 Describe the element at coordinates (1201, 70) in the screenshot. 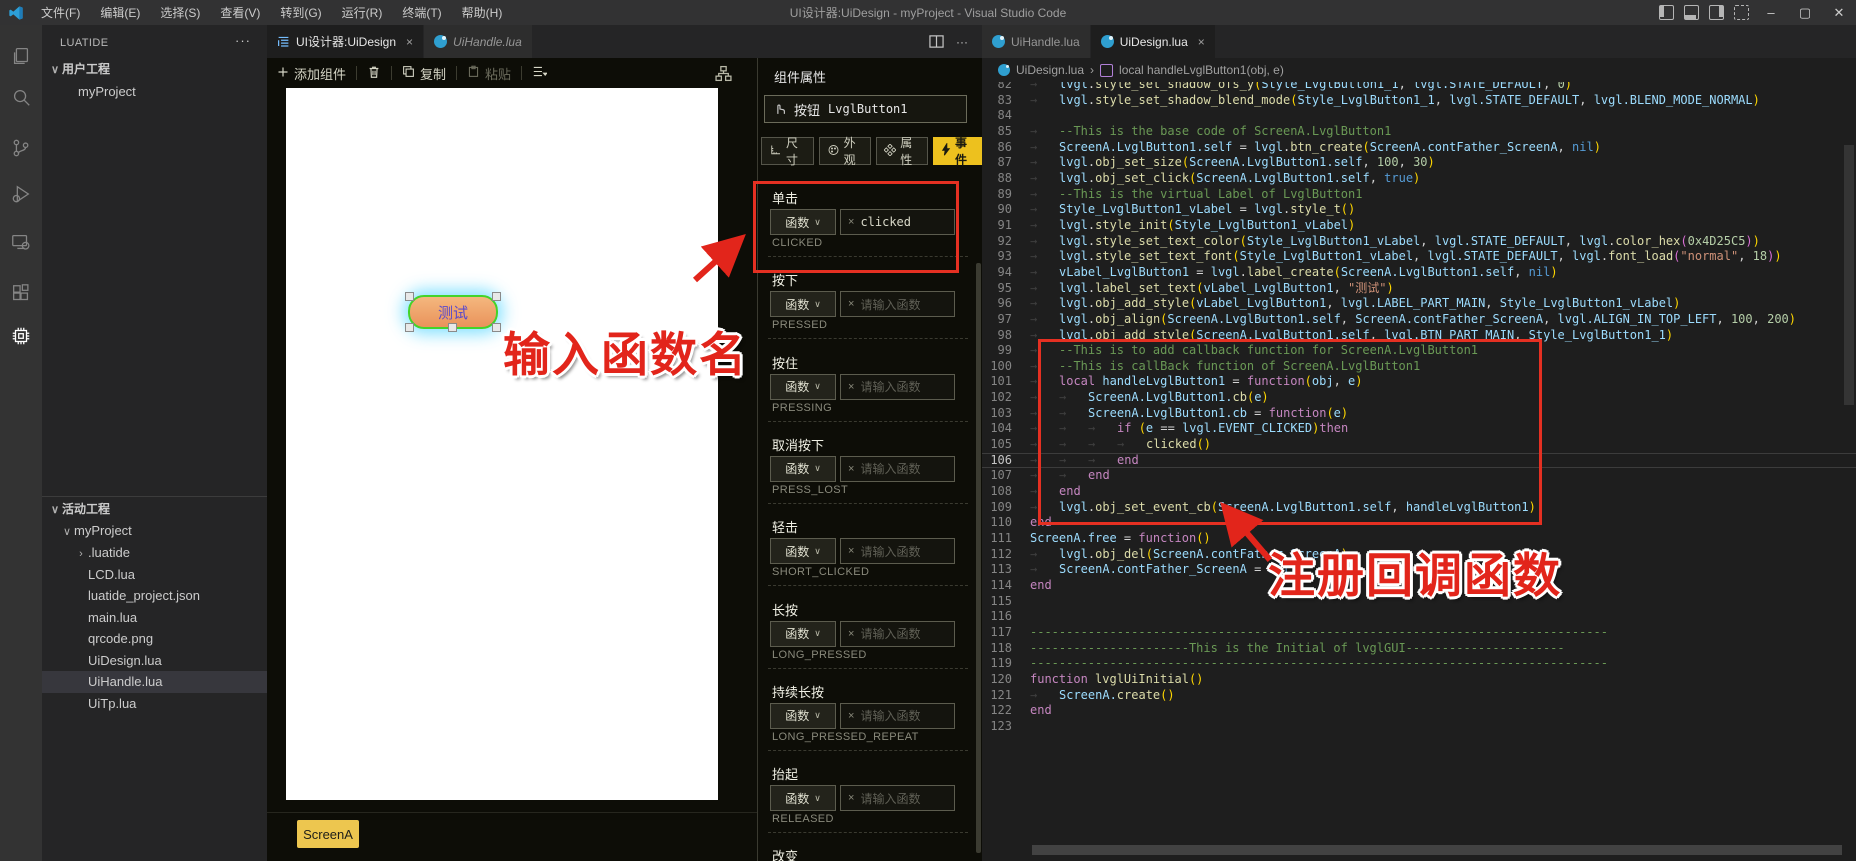

I see `breadcrumb-symbol: local handleLvglButton1(obj, e)` at that location.